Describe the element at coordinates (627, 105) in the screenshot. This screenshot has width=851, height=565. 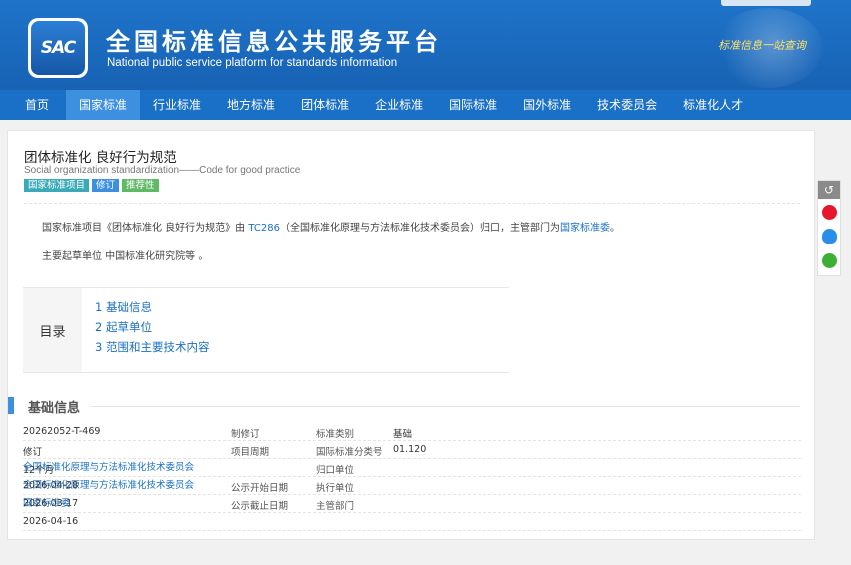
I see `nav-item-technical-committees: 技术委员会` at that location.